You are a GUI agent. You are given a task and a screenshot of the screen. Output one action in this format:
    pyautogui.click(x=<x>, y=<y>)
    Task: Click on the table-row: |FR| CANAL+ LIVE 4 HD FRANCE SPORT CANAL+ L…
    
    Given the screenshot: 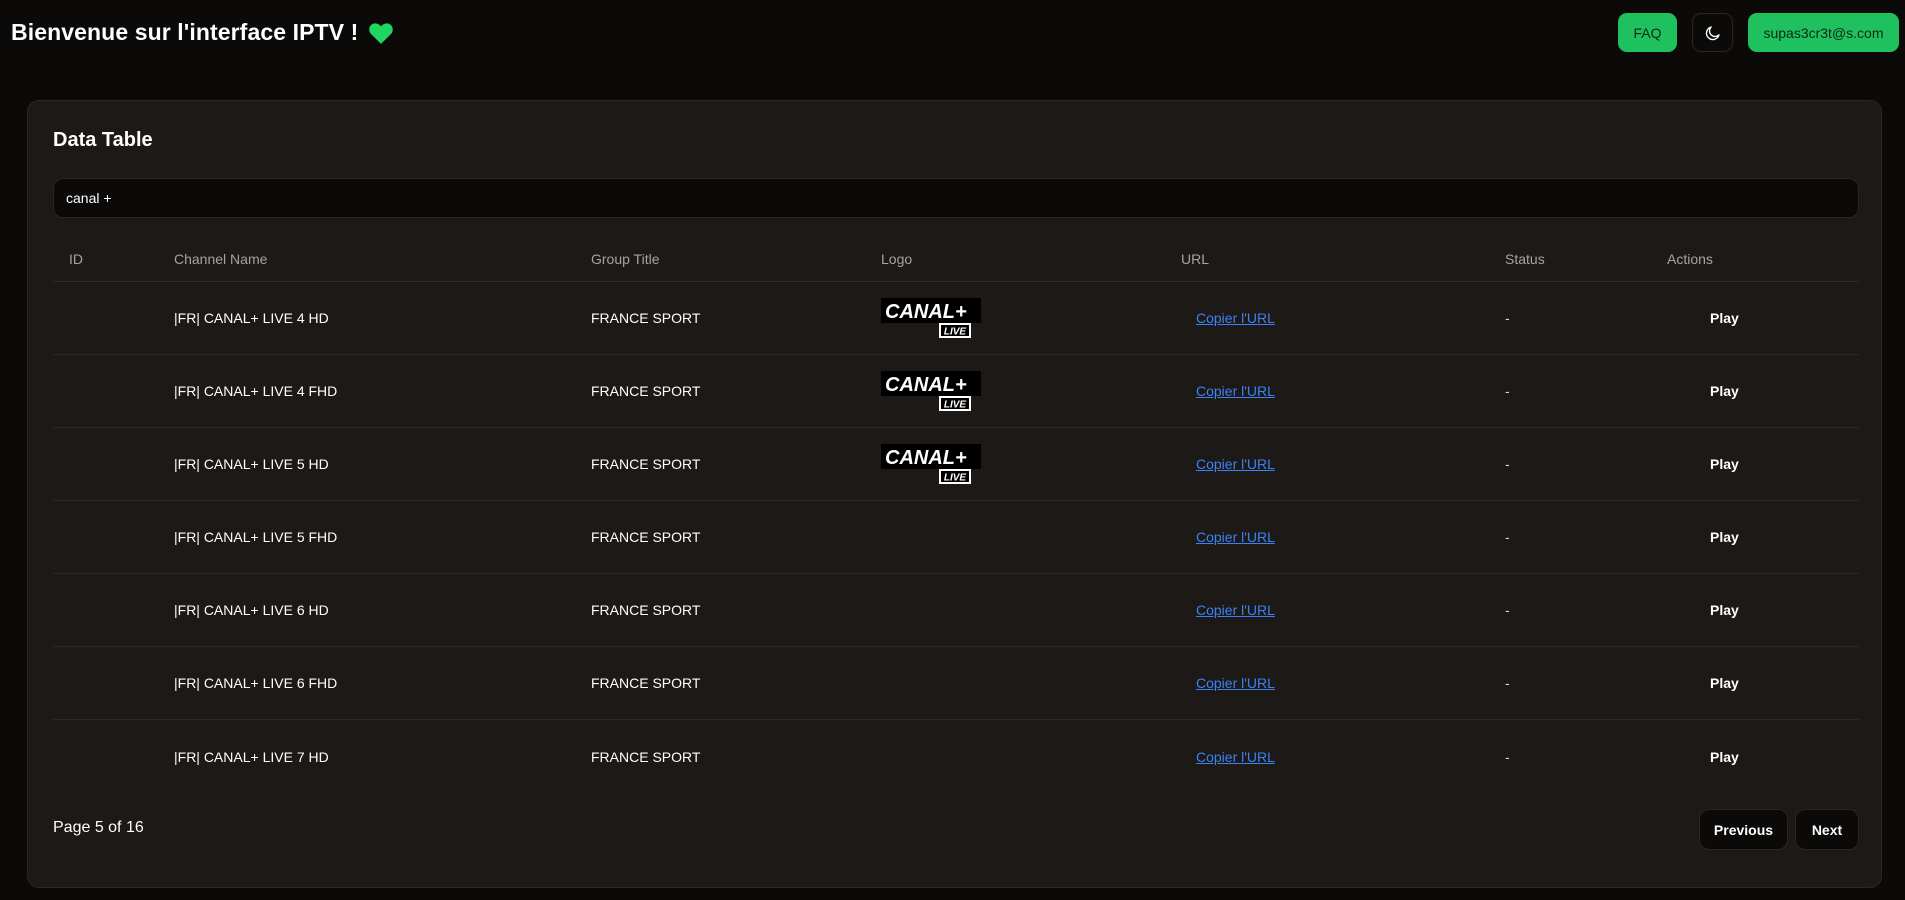 What is the action you would take?
    pyautogui.click(x=956, y=318)
    